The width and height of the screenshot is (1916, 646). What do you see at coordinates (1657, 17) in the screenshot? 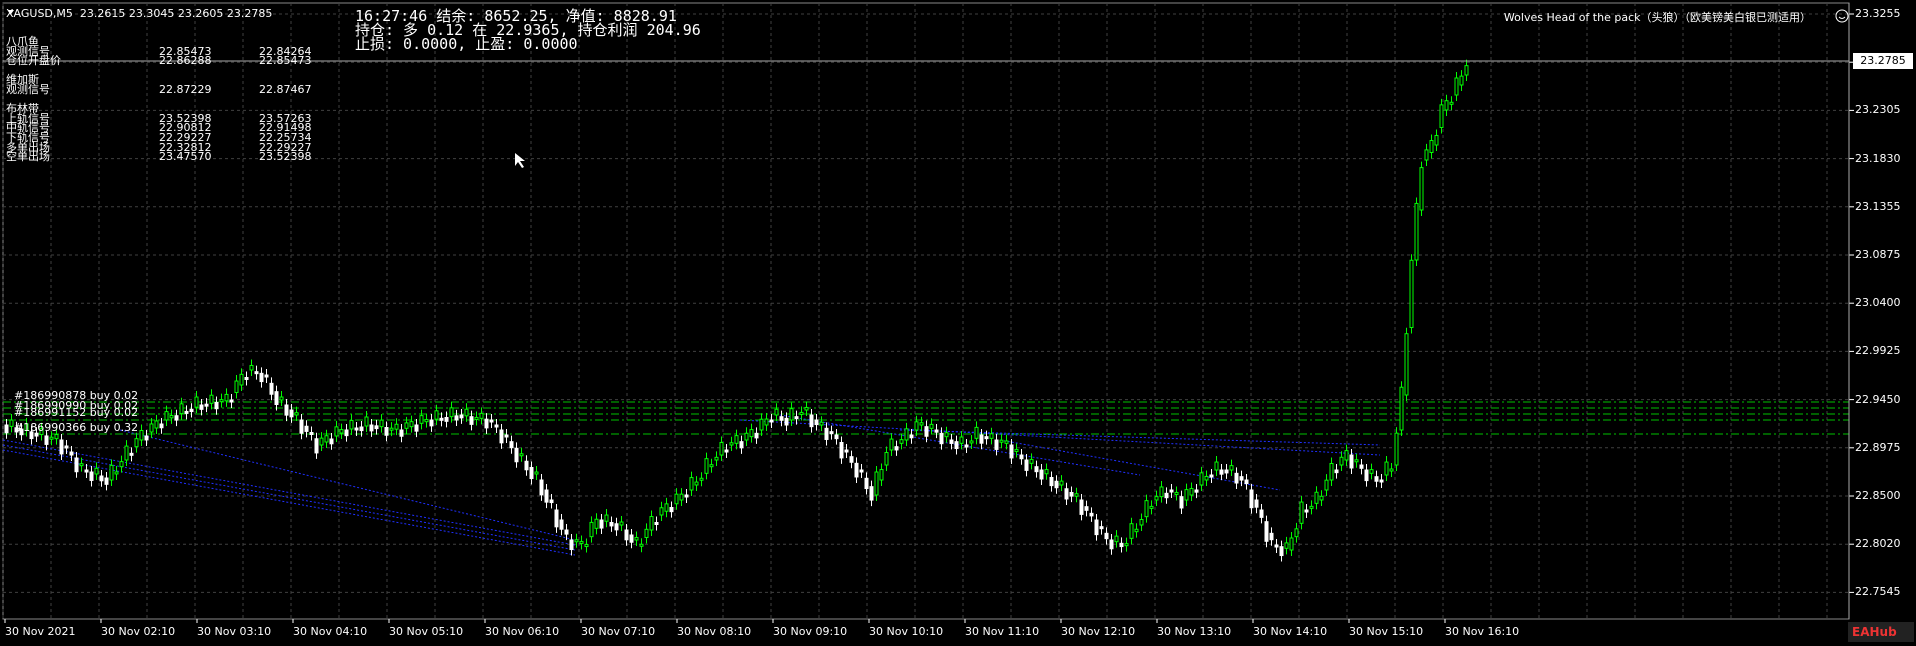
I see `expert-advisor-name: Wolves Head of the pack（头狼）（欧美镑美白银已测适用）` at bounding box center [1657, 17].